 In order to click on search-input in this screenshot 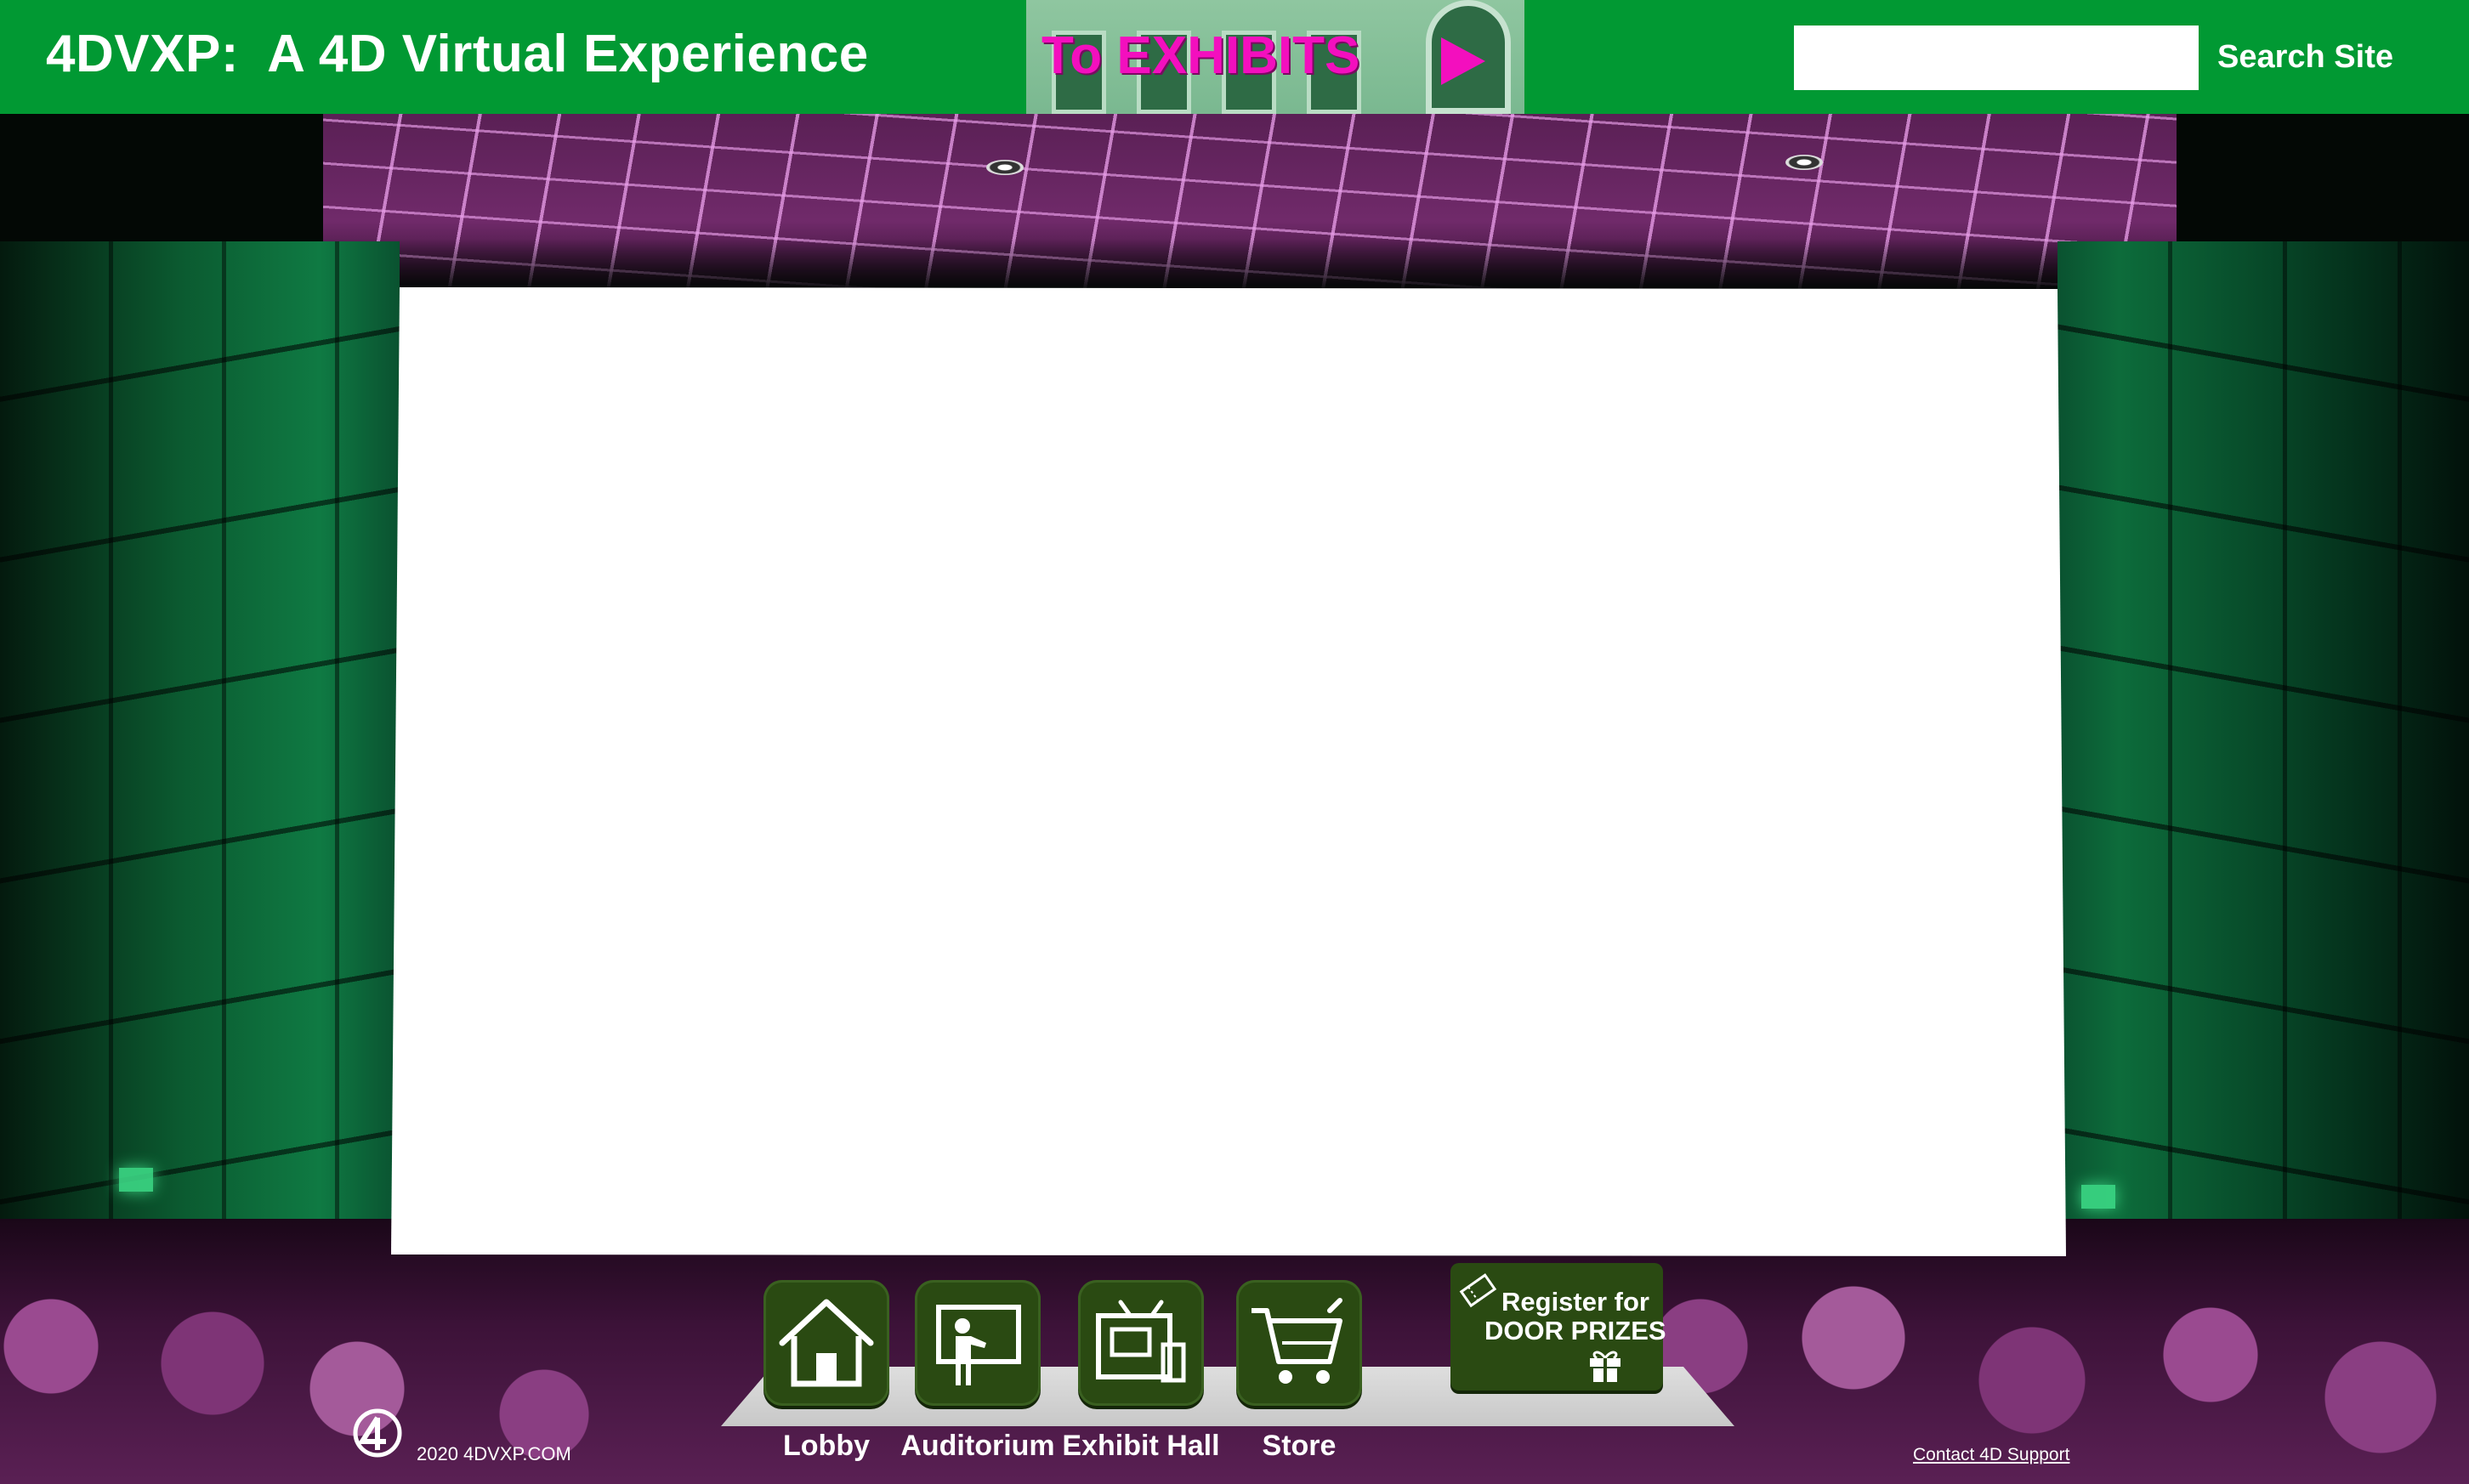, I will do `click(1996, 57)`.